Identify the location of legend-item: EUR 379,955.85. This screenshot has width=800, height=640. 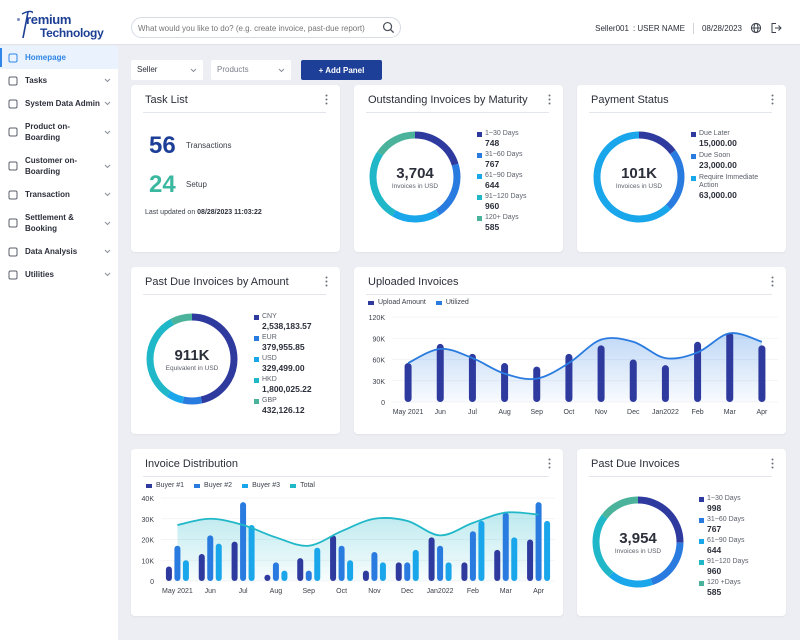
(283, 343).